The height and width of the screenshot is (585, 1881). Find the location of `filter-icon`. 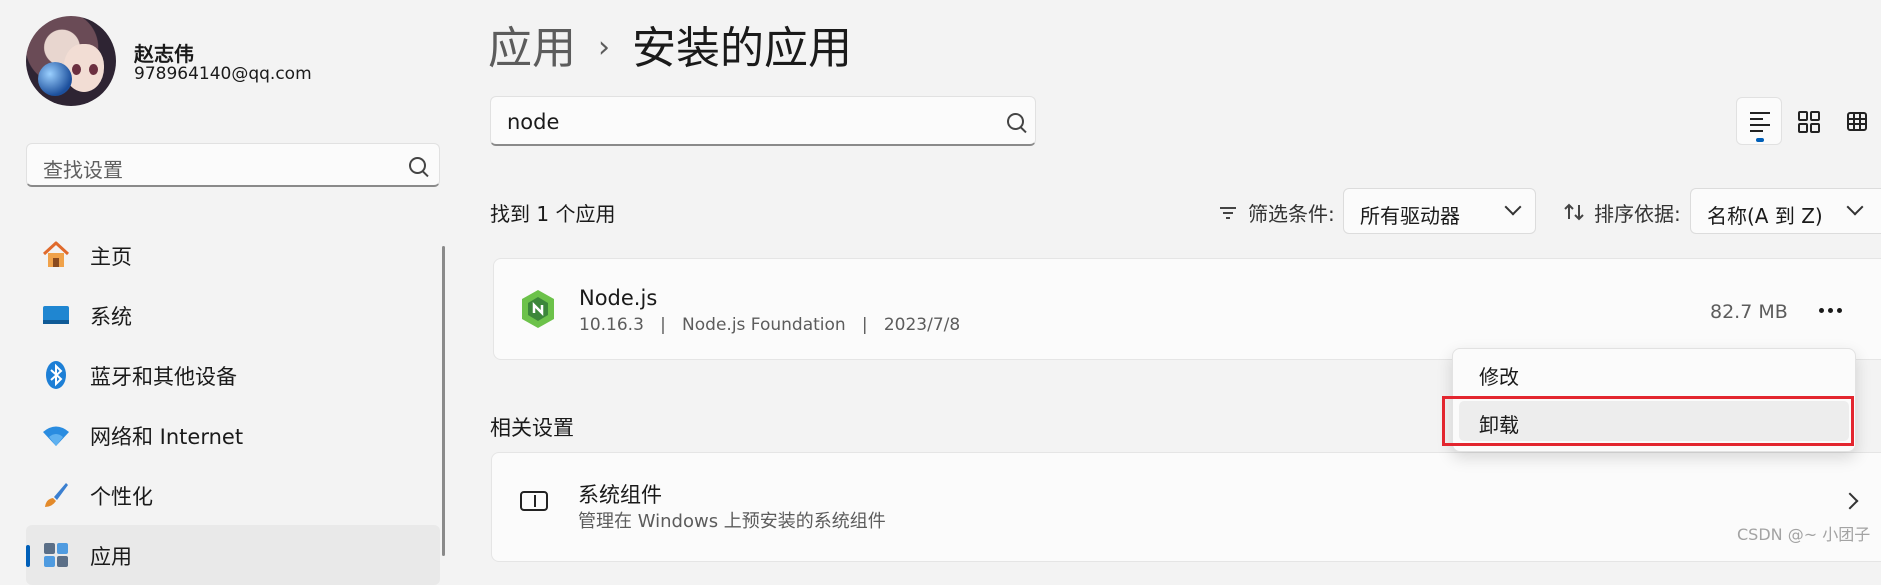

filter-icon is located at coordinates (1228, 213).